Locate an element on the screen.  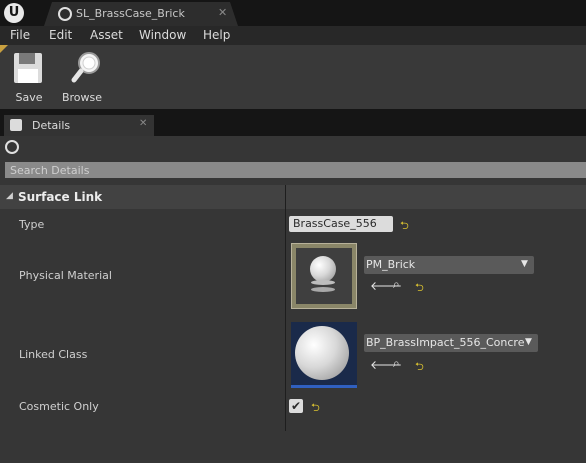
linked-class-value: BP_BrassImpact_556_Concrete is located at coordinates (445, 342).